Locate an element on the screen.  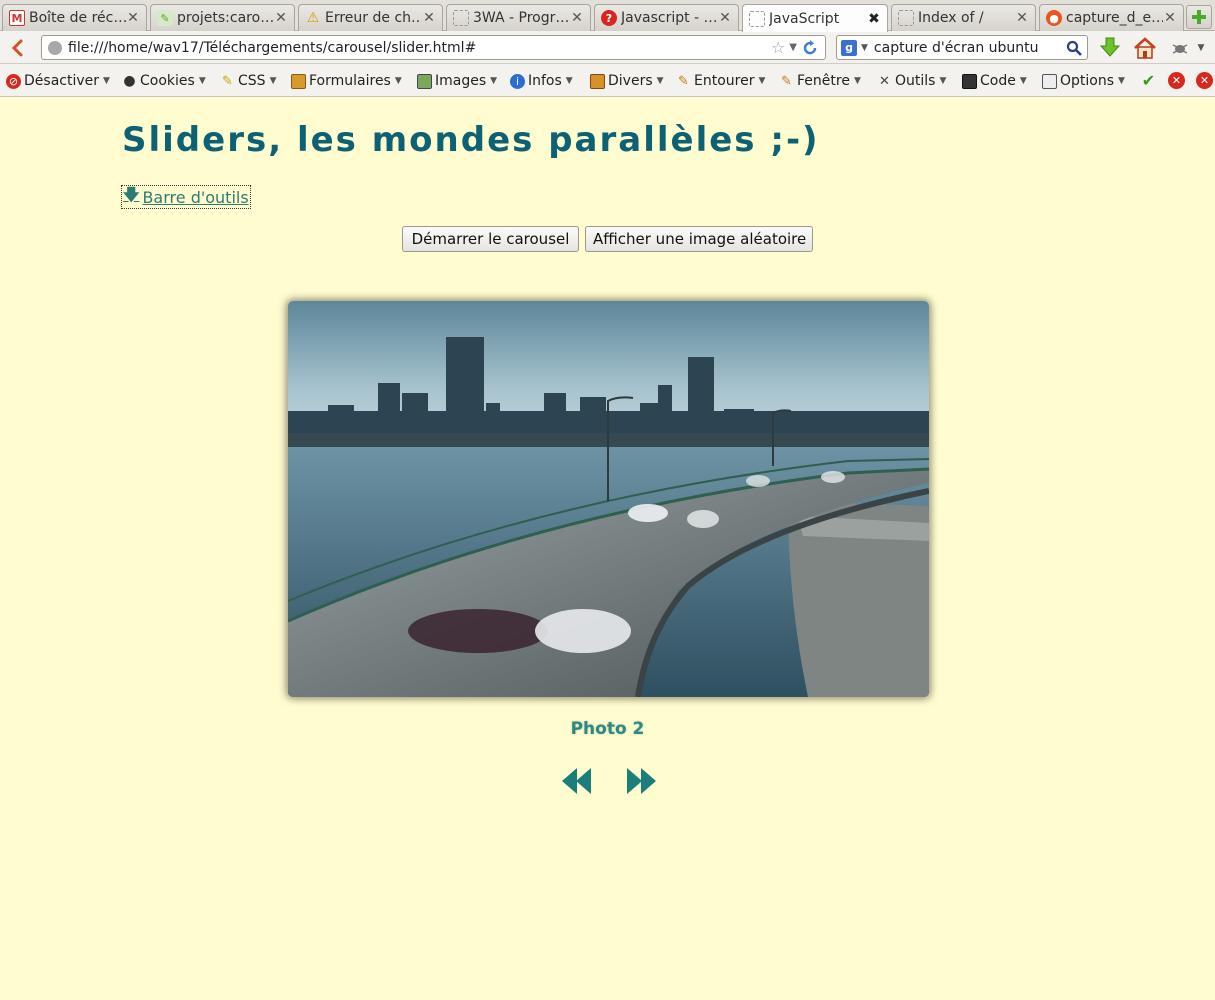
tab-erreur: ⚠ Erreur de ch… ✕ is located at coordinates (370, 17).